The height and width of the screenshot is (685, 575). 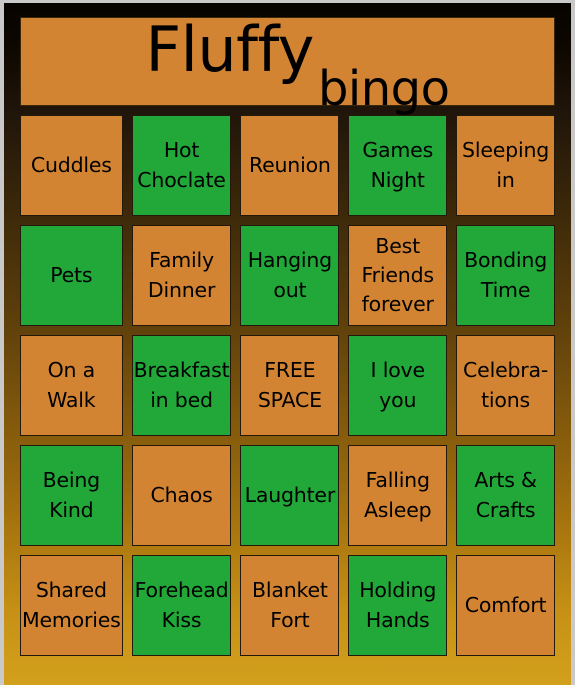 I want to click on bingo-cell: Reunion, so click(x=290, y=165).